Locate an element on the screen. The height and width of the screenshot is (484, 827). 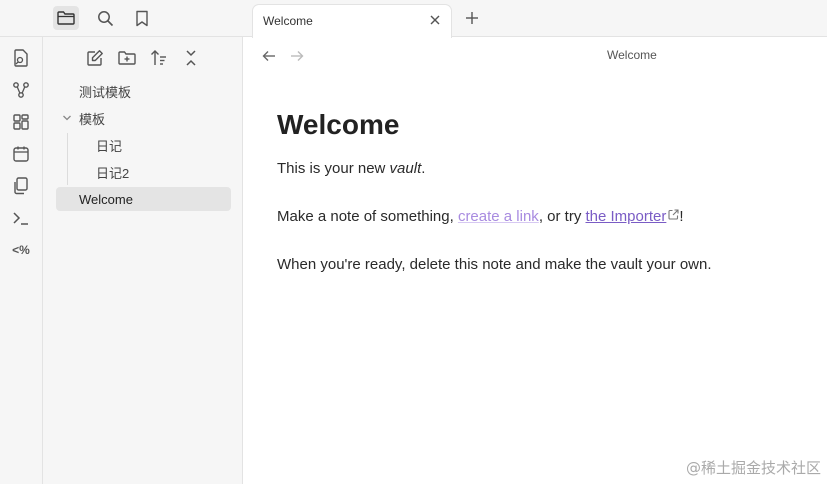
emphasis-text: vault is located at coordinates (405, 168).